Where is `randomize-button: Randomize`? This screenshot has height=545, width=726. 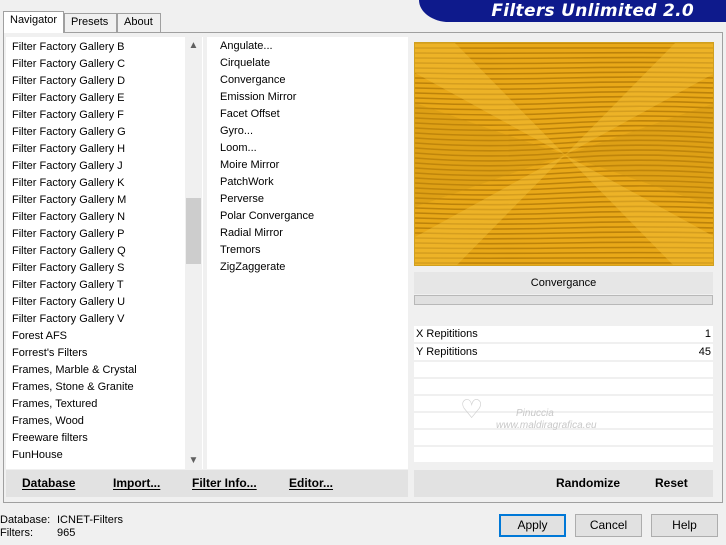 randomize-button: Randomize is located at coordinates (588, 483).